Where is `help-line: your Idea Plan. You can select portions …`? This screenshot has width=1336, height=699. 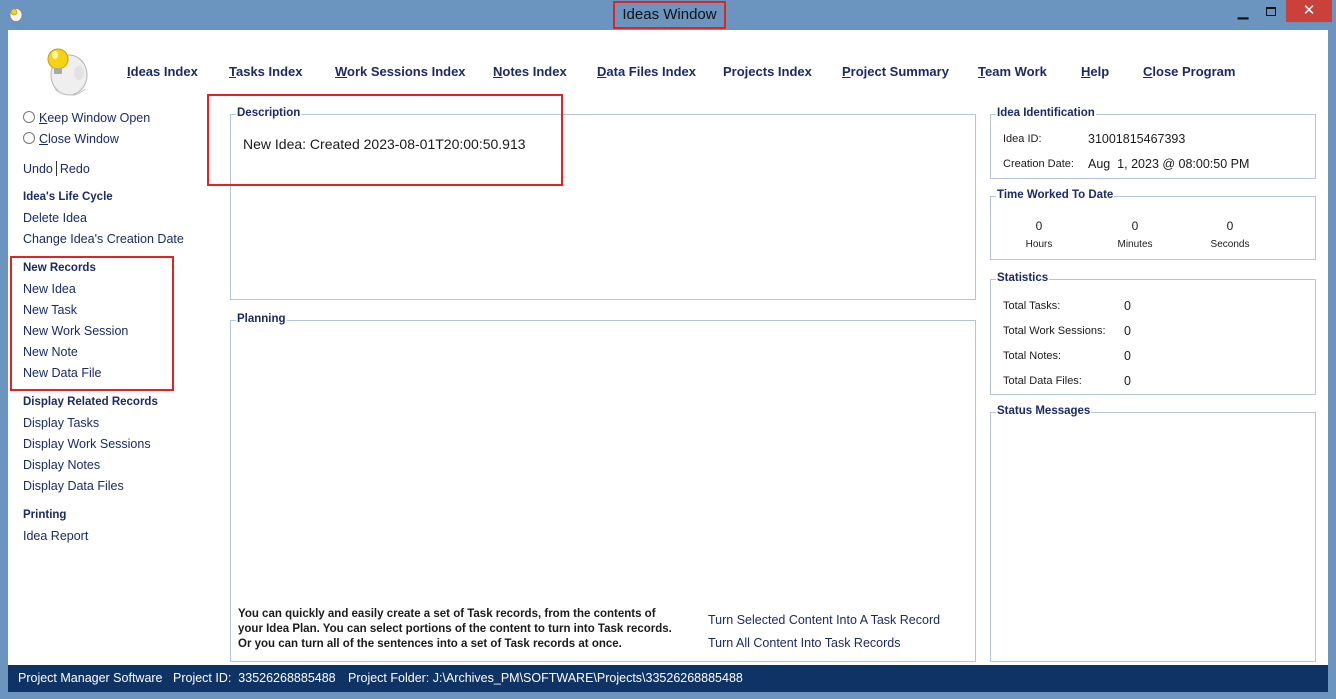 help-line: your Idea Plan. You can select portions … is located at coordinates (455, 629).